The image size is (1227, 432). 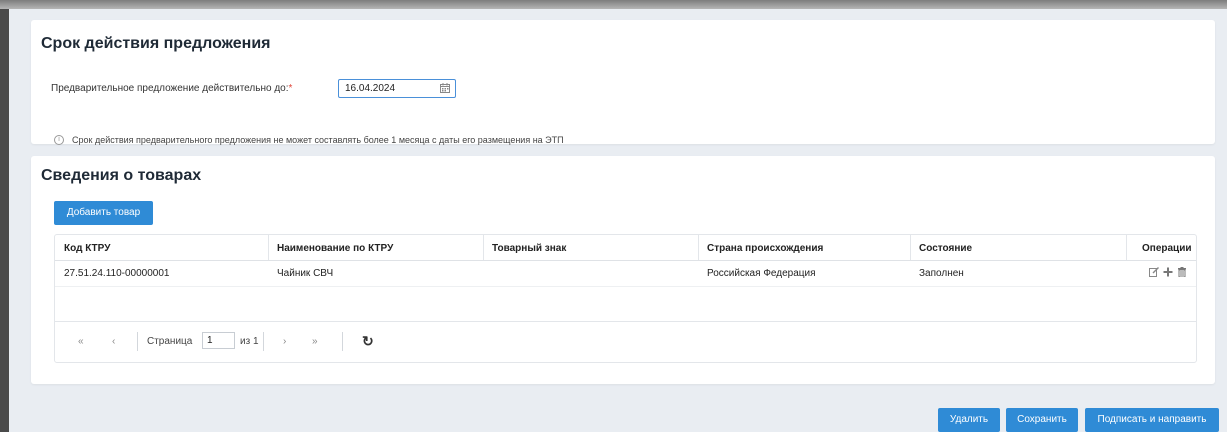 What do you see at coordinates (4, 216) in the screenshot?
I see `window-frame-left` at bounding box center [4, 216].